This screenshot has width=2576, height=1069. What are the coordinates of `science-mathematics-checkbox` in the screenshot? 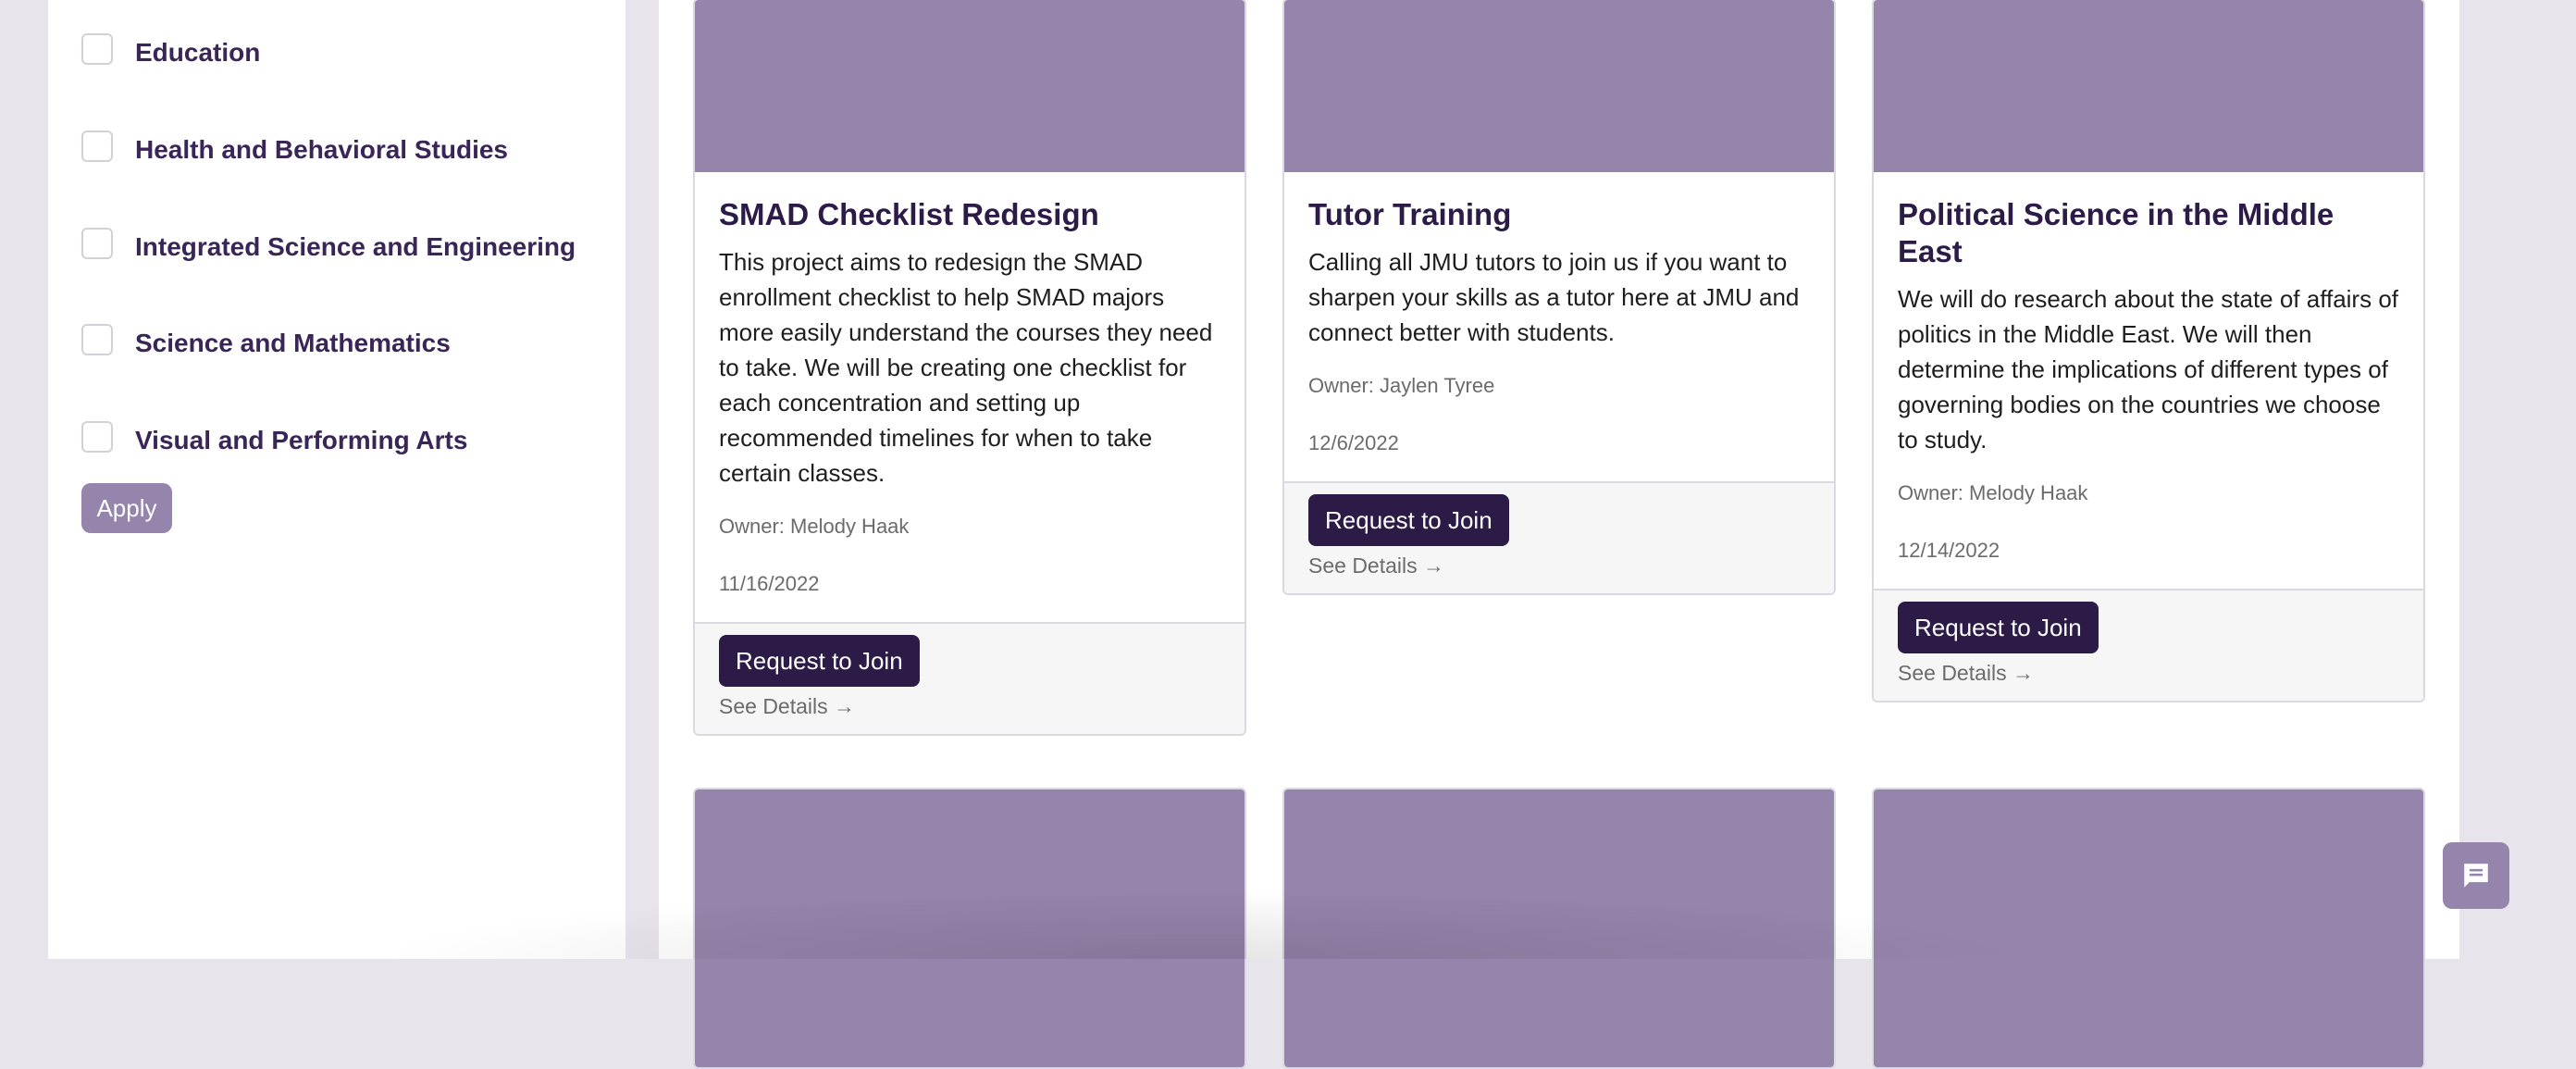 It's located at (97, 339).